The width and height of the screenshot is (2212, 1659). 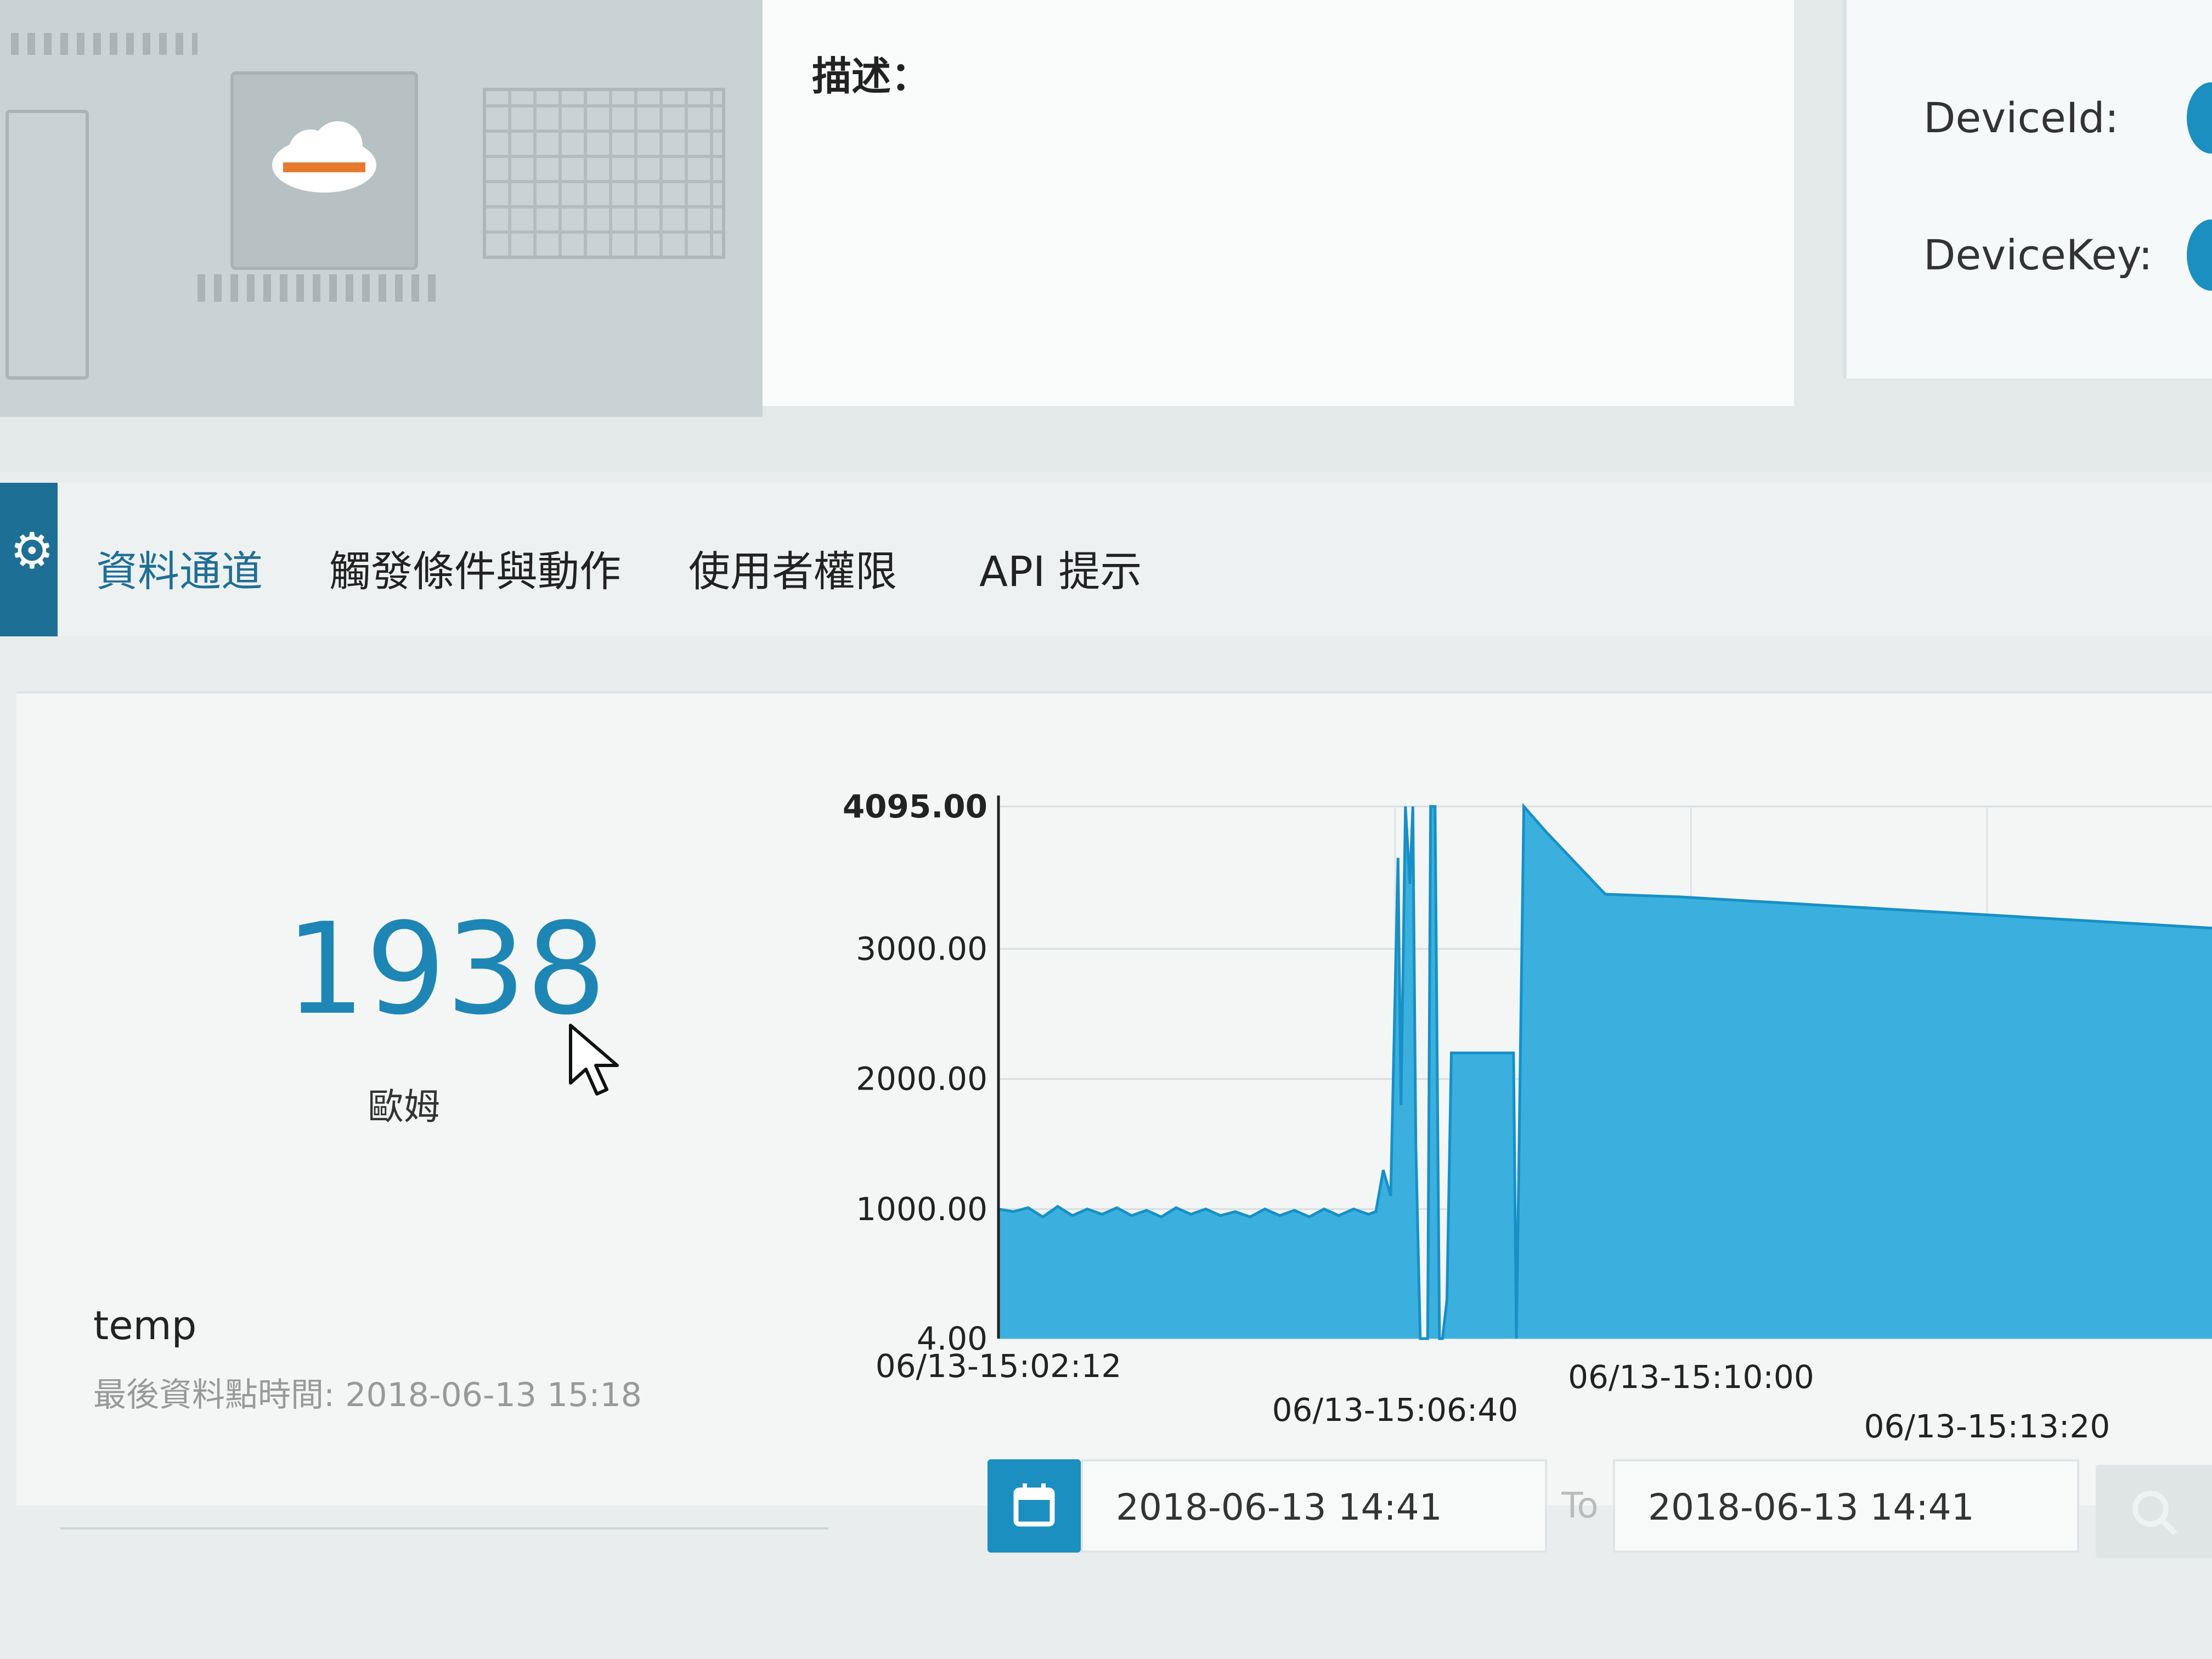 I want to click on device-info-panel: DeviceId: DeviceKey:, so click(x=2028, y=189).